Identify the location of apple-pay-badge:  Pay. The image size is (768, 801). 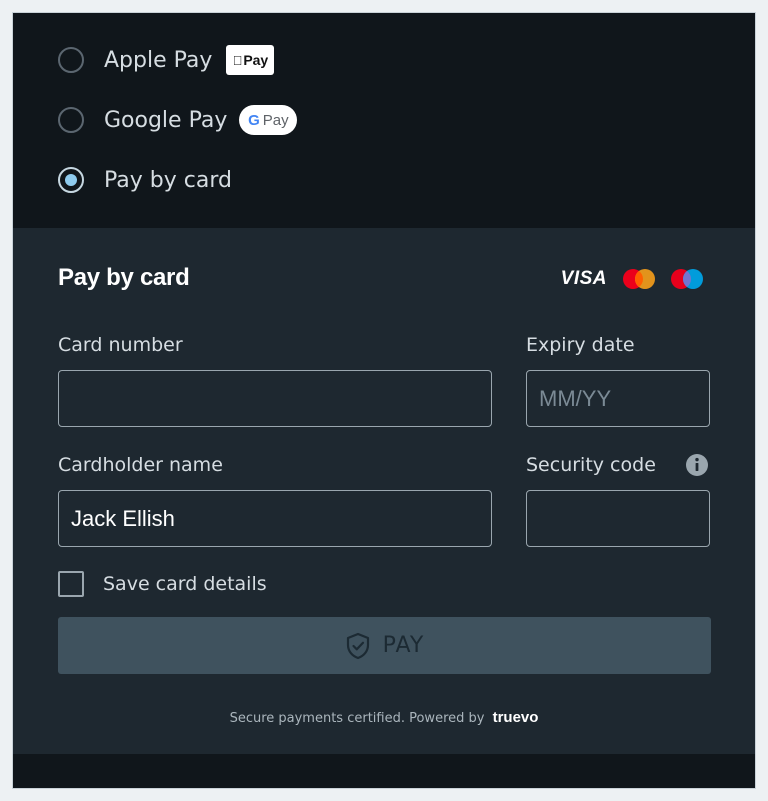
(250, 60).